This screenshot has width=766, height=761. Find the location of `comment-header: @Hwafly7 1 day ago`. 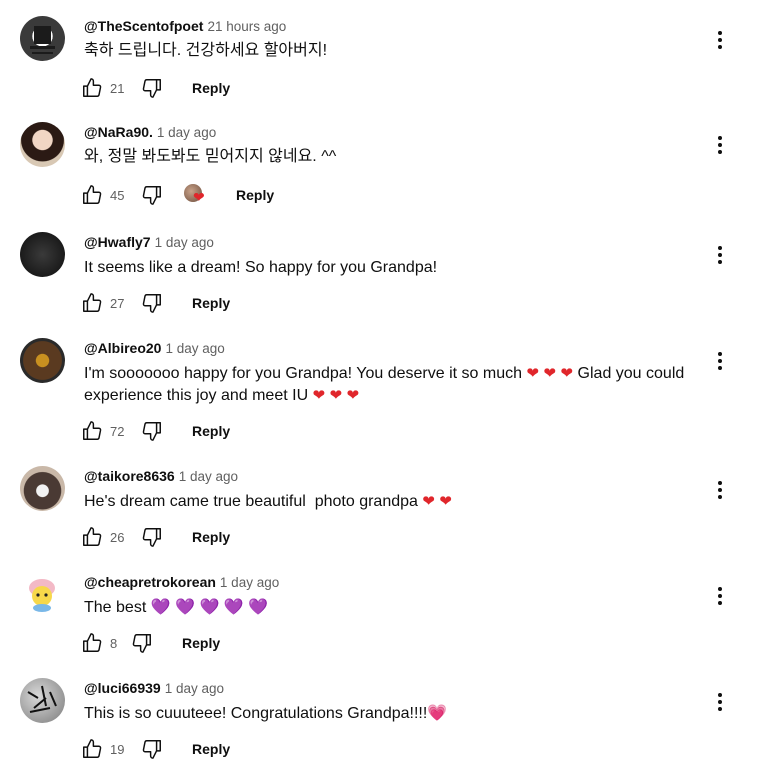

comment-header: @Hwafly7 1 day ago is located at coordinates (149, 242).